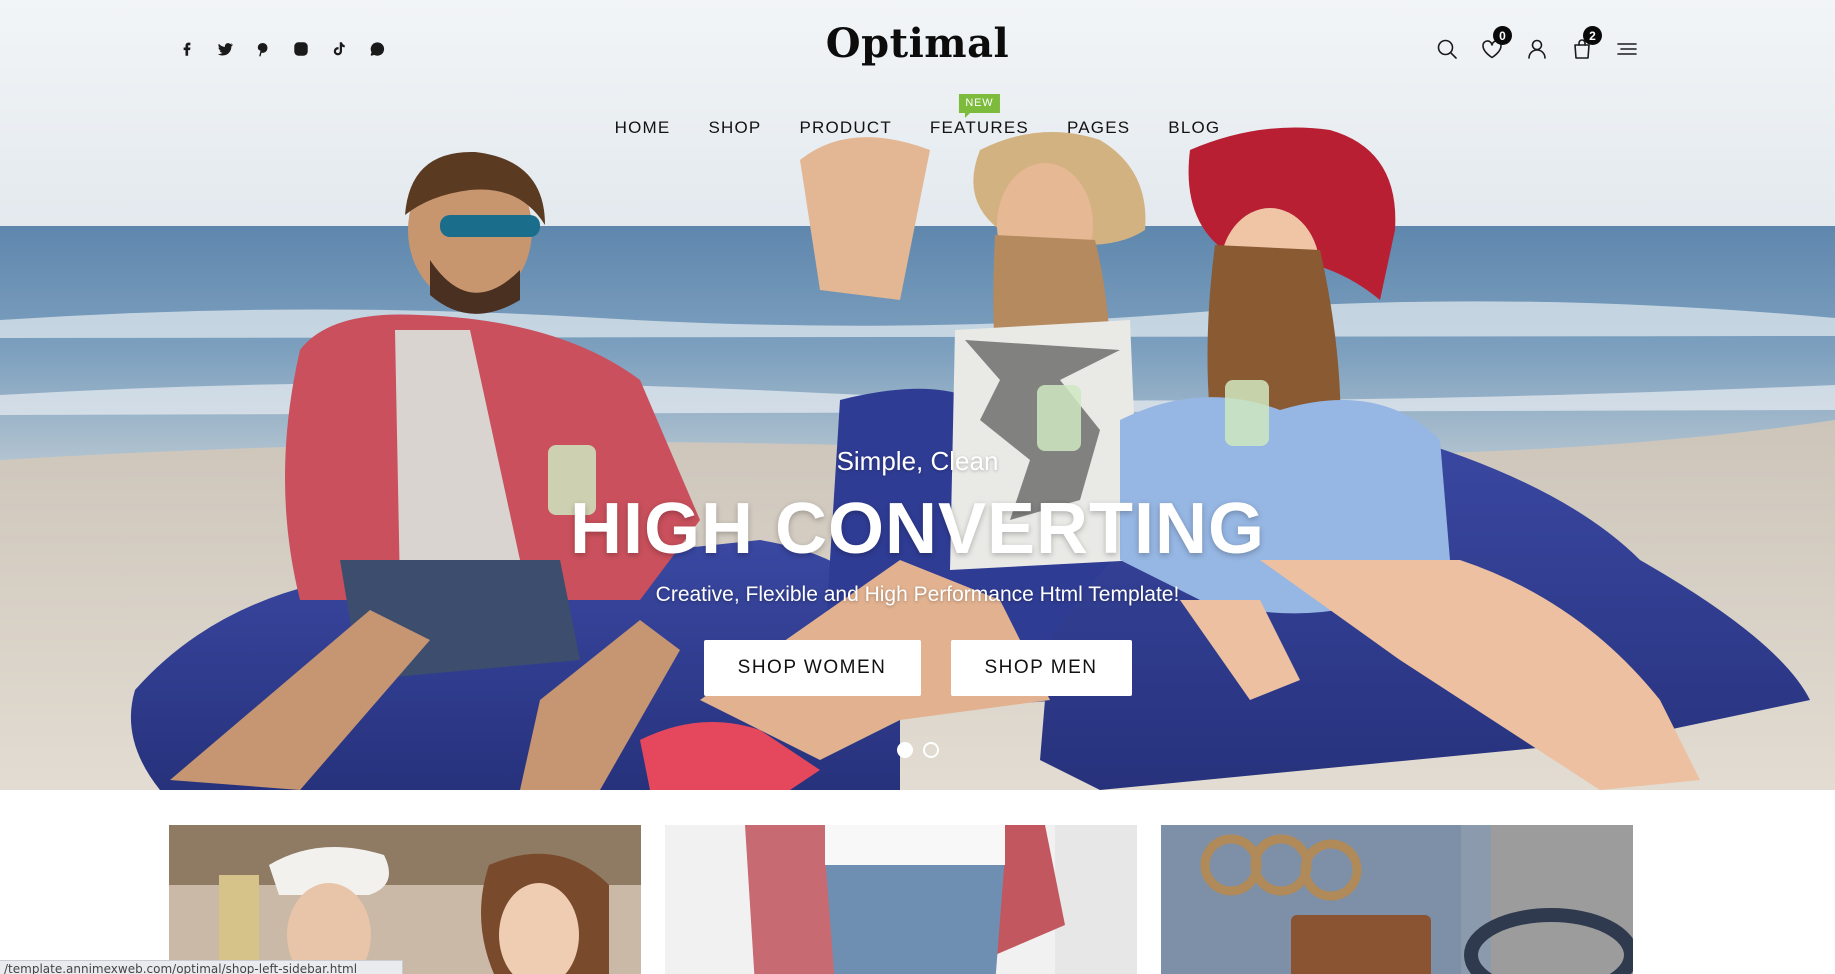 This screenshot has width=1835, height=974. What do you see at coordinates (1581, 47) in the screenshot?
I see `cart-button: 2` at bounding box center [1581, 47].